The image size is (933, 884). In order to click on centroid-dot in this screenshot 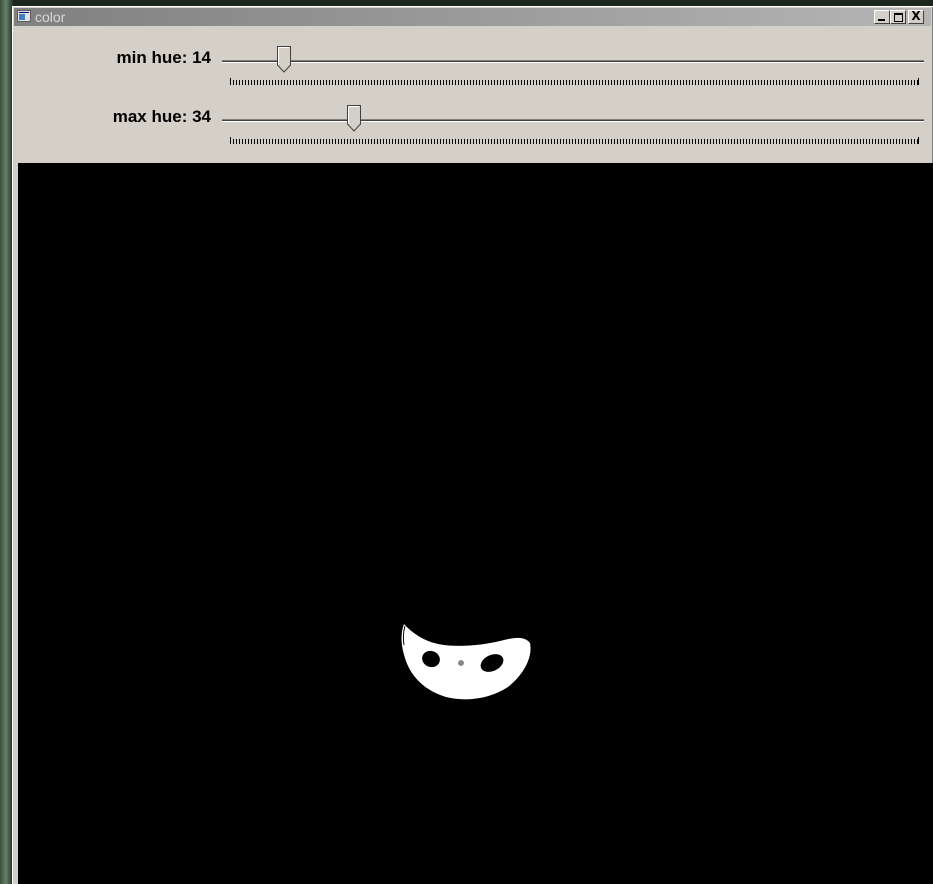, I will do `click(461, 663)`.